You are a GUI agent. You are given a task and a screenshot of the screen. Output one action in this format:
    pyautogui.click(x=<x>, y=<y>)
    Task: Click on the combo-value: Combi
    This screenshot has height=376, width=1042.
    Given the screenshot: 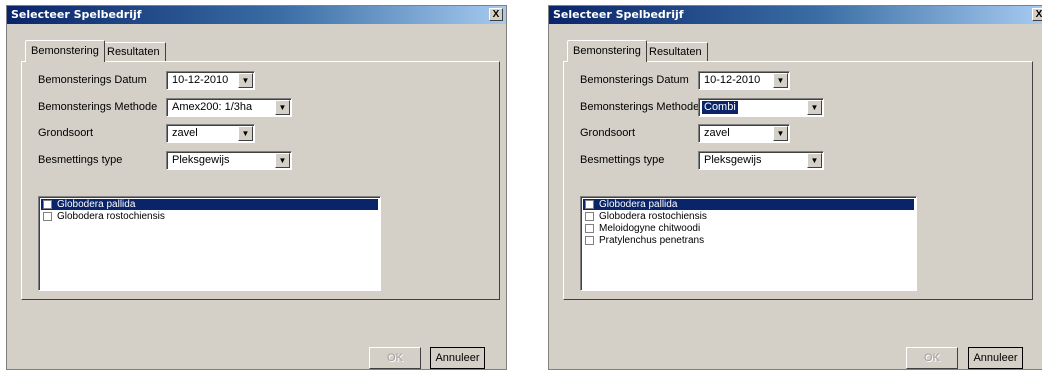 What is the action you would take?
    pyautogui.click(x=720, y=107)
    